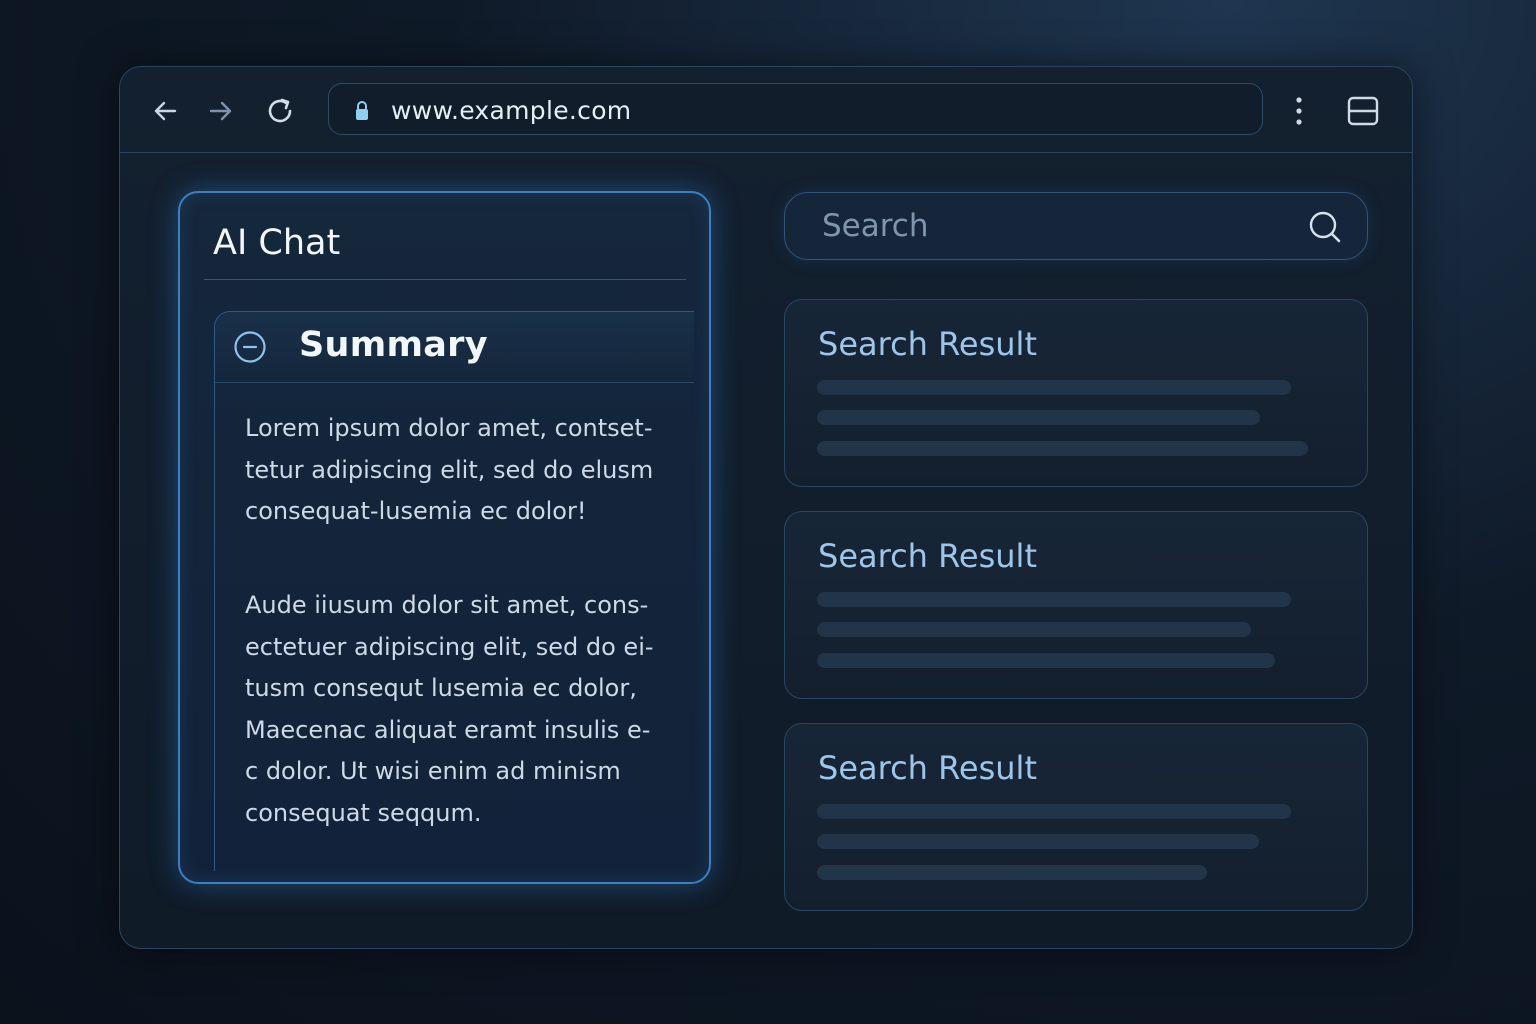  What do you see at coordinates (393, 345) in the screenshot?
I see `summary-title: Summary` at bounding box center [393, 345].